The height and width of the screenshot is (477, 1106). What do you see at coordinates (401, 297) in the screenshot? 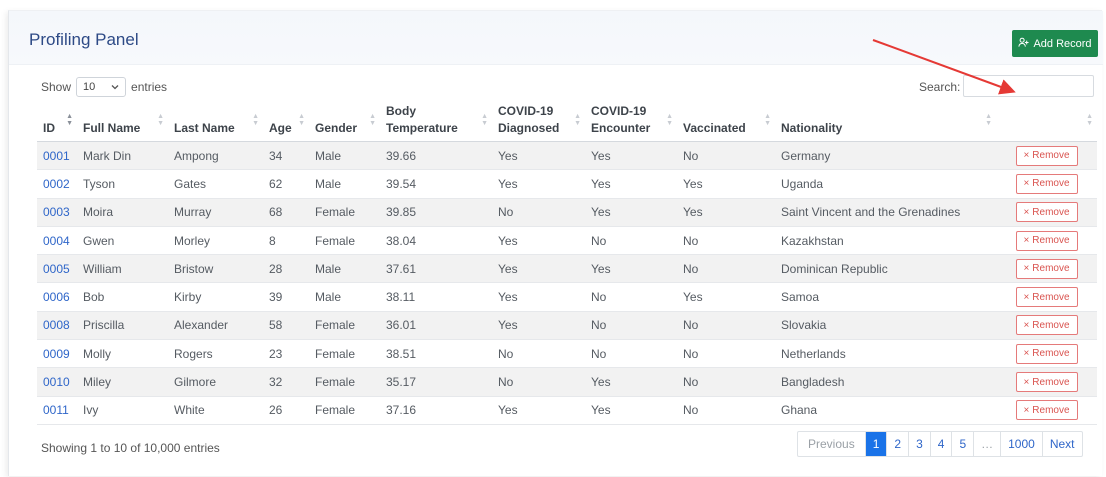
I see `cell-body-temperature: 38.11` at bounding box center [401, 297].